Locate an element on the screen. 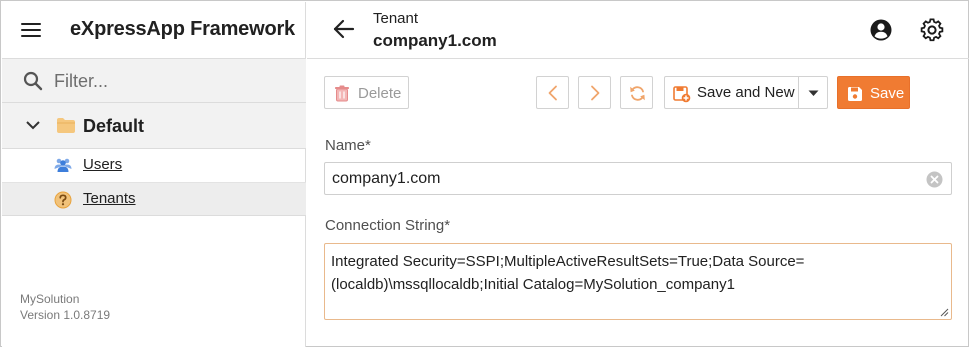 The image size is (969, 347). page-title: company1.com is located at coordinates (435, 40).